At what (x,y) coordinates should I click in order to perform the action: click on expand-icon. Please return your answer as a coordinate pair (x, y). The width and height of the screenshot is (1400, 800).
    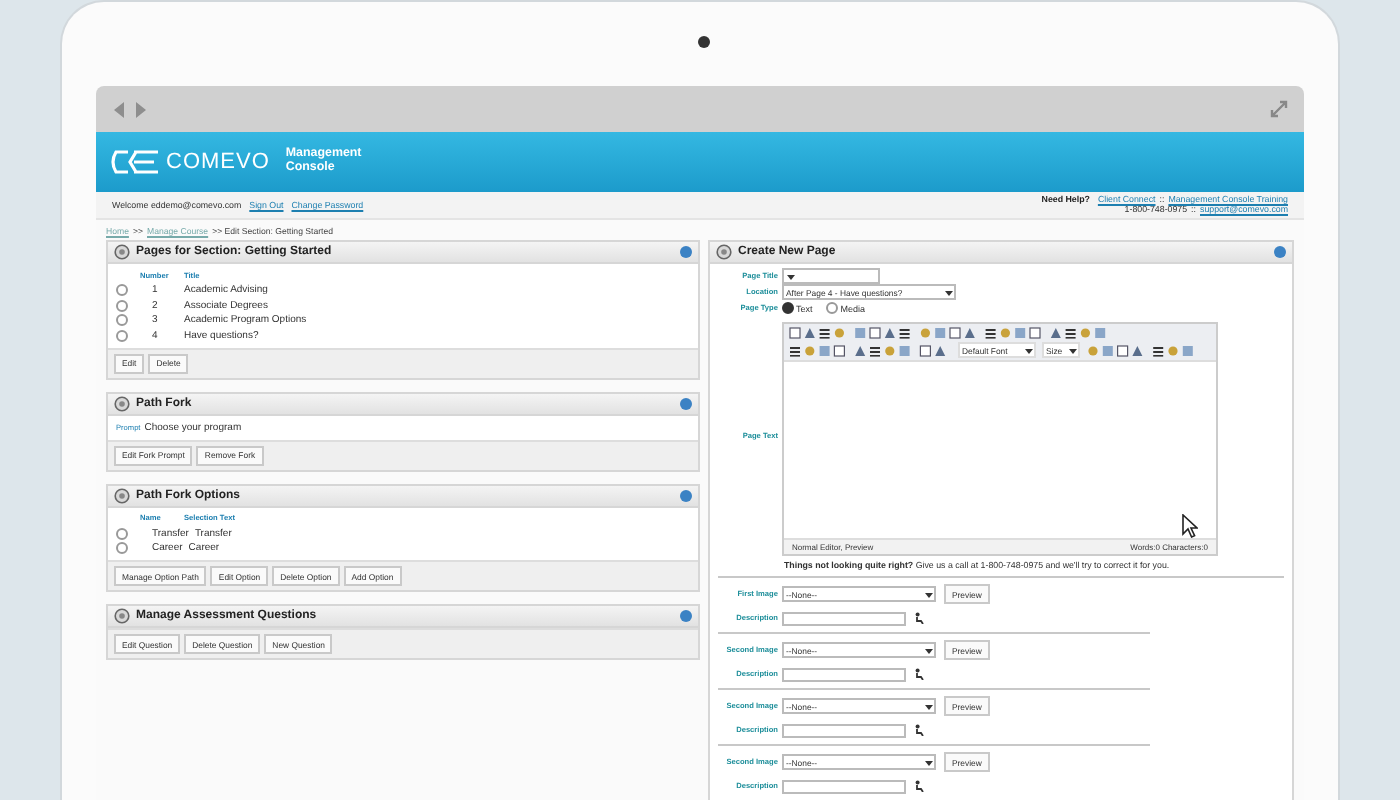
    Looking at the image, I should click on (1279, 109).